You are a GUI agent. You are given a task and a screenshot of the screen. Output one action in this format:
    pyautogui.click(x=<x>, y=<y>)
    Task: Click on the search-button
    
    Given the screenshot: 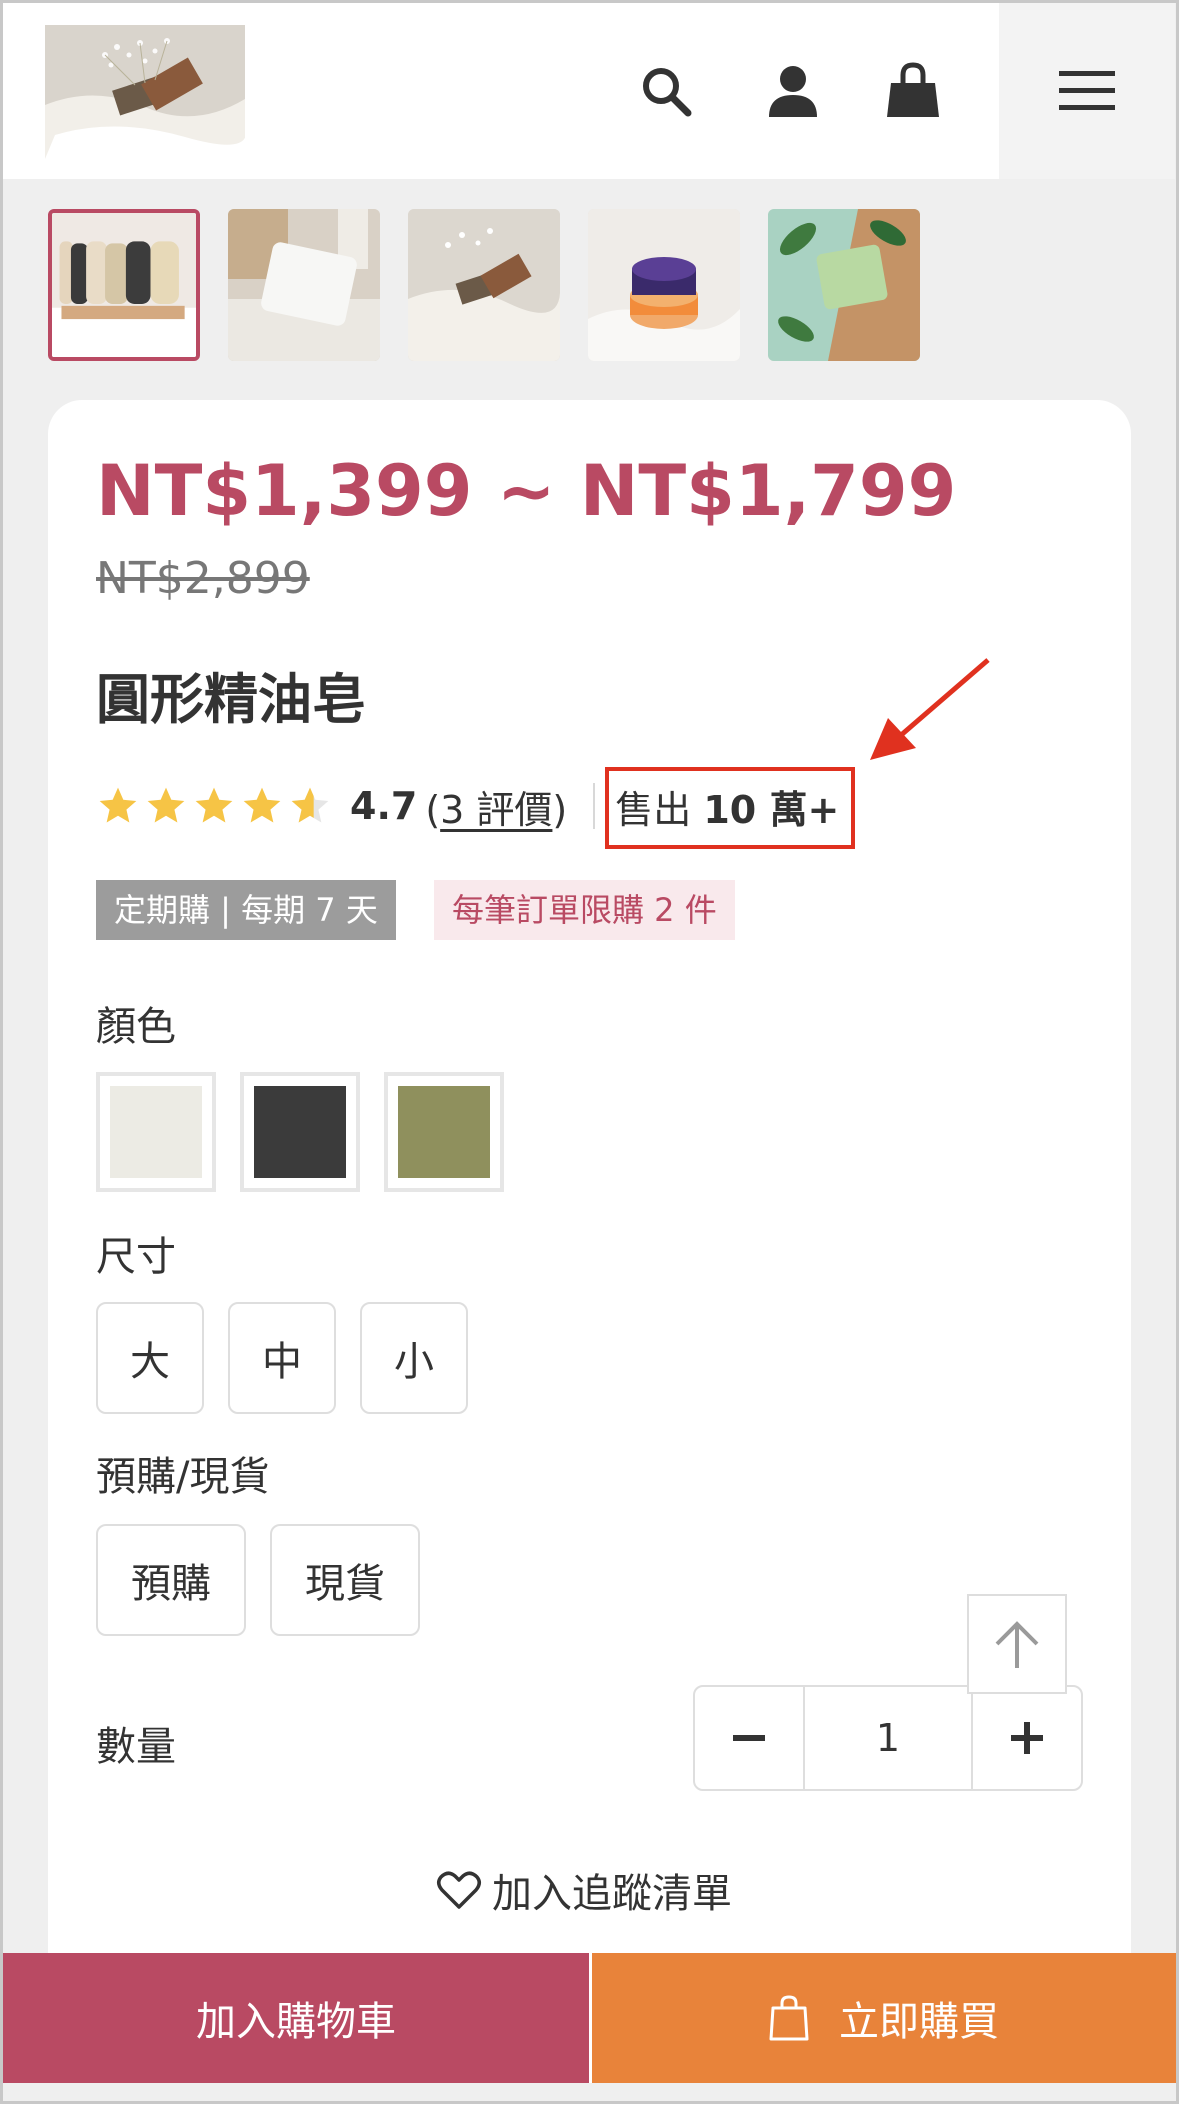 What is the action you would take?
    pyautogui.click(x=666, y=91)
    